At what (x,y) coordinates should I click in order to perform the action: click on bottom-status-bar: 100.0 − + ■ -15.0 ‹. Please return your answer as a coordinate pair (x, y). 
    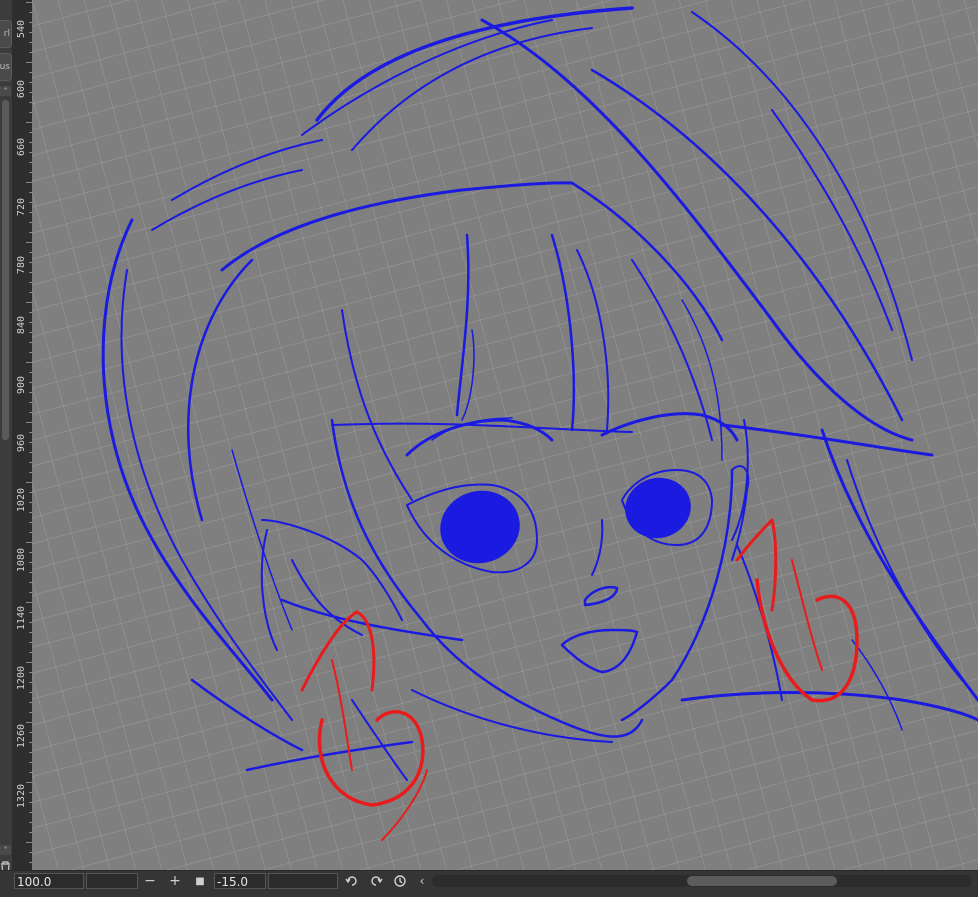
    Looking at the image, I should click on (489, 883).